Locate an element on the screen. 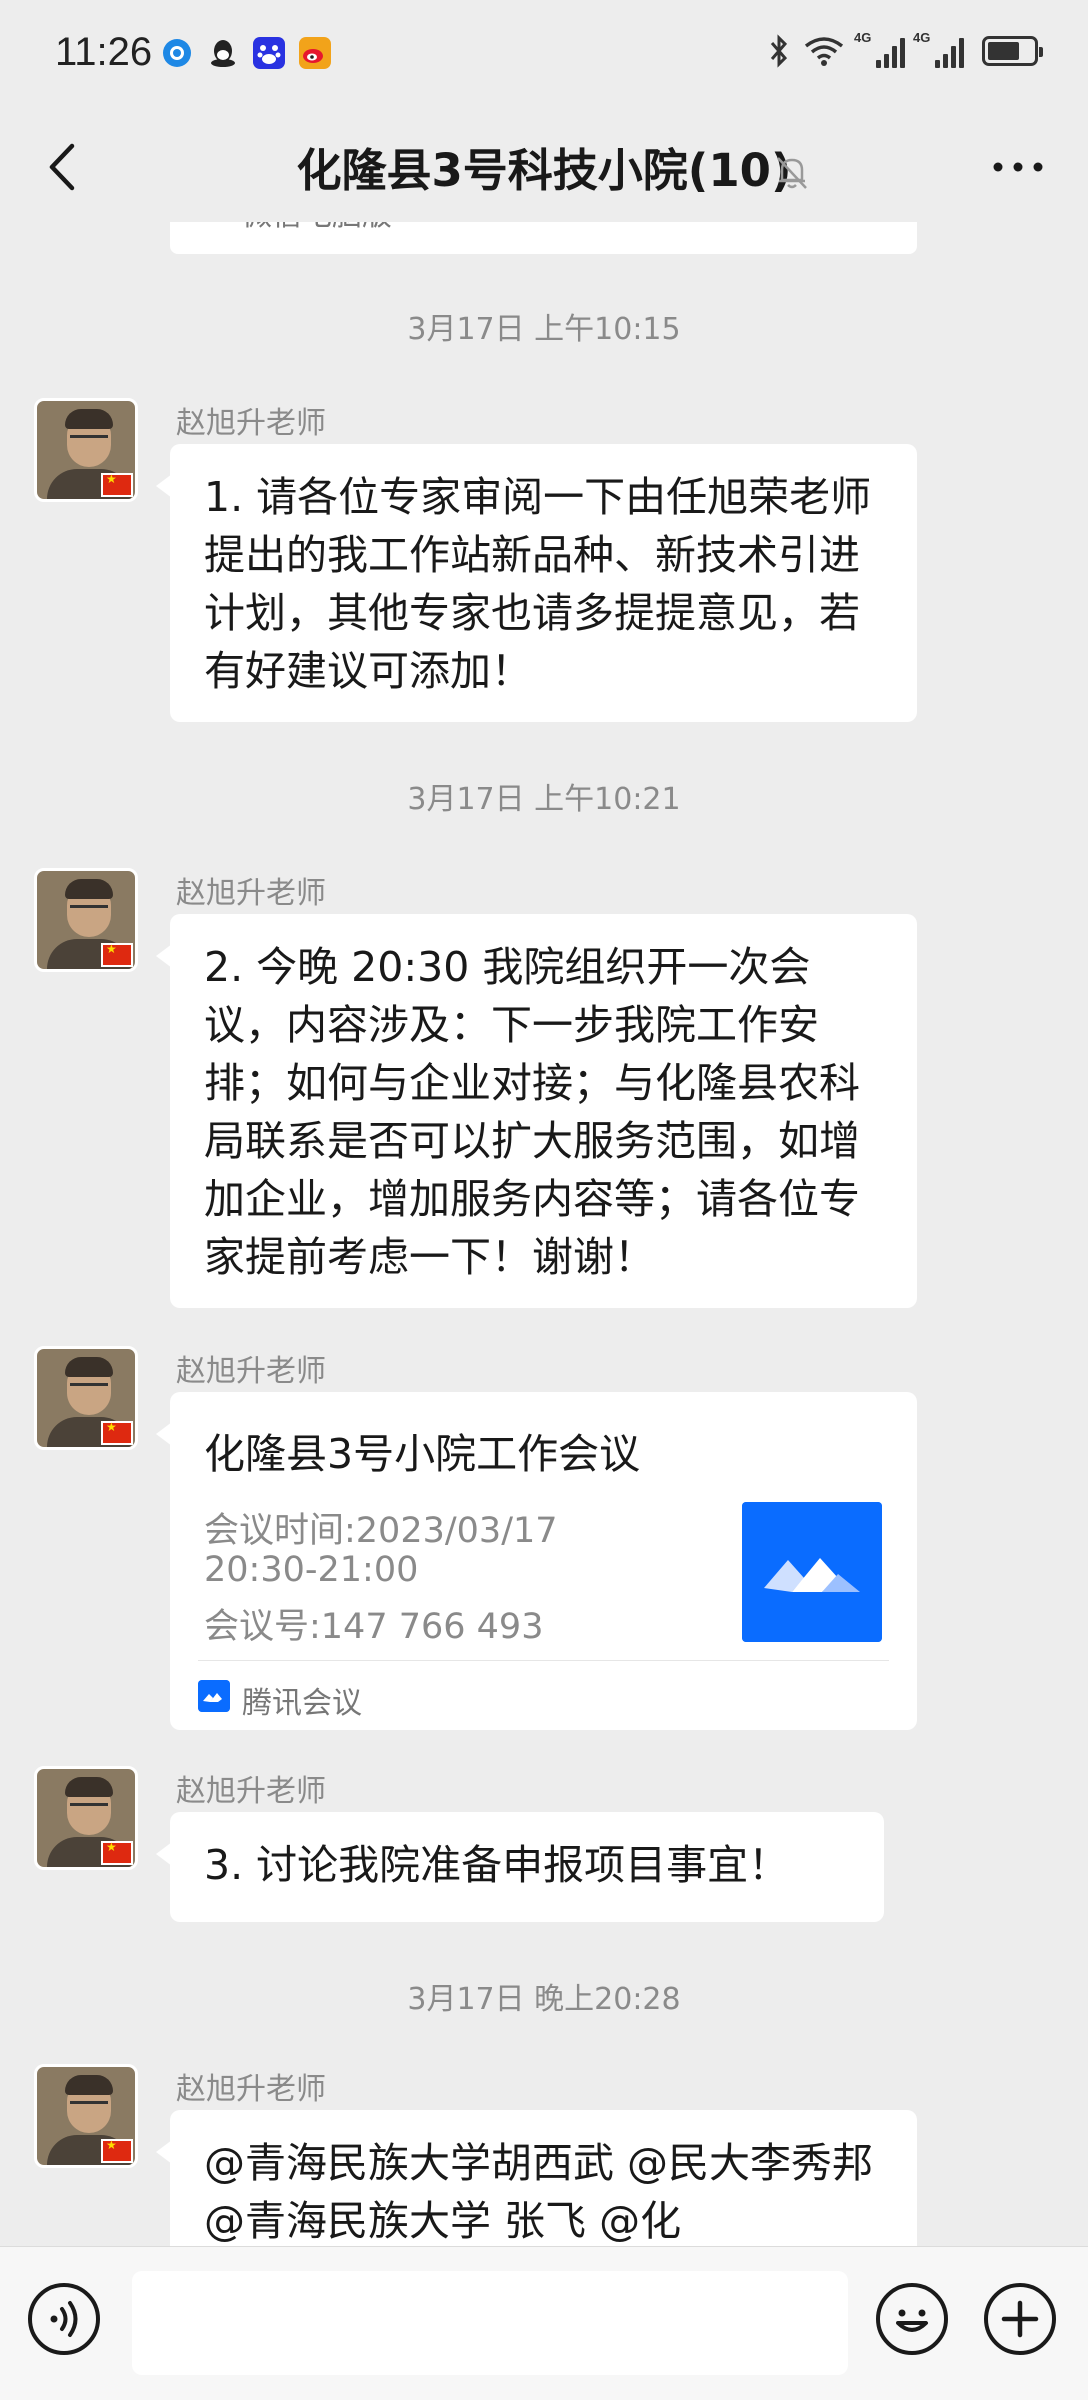  meeting-id: 会议号:147 766 493 is located at coordinates (374, 1627).